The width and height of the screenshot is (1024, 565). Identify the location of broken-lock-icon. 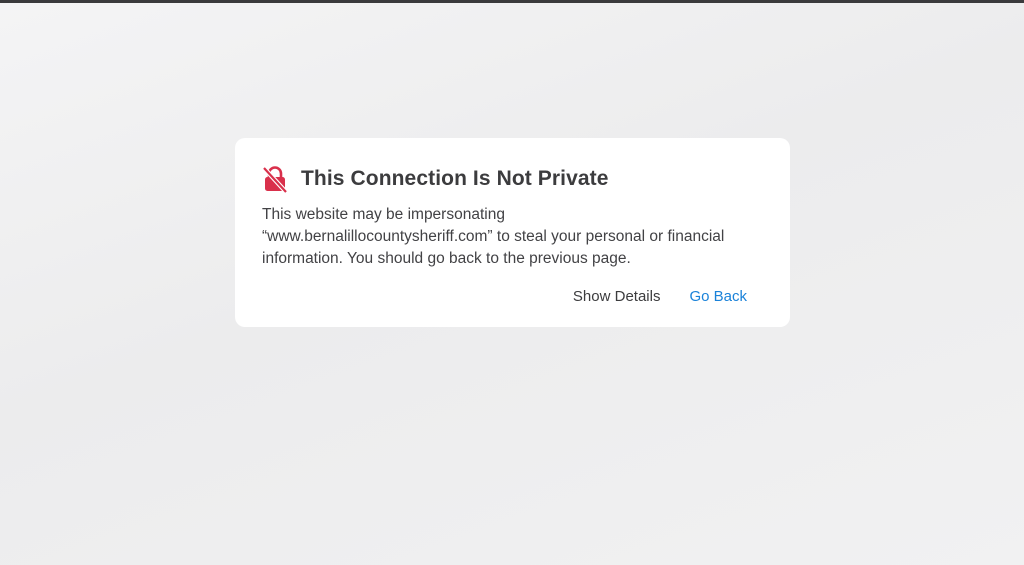
(275, 179).